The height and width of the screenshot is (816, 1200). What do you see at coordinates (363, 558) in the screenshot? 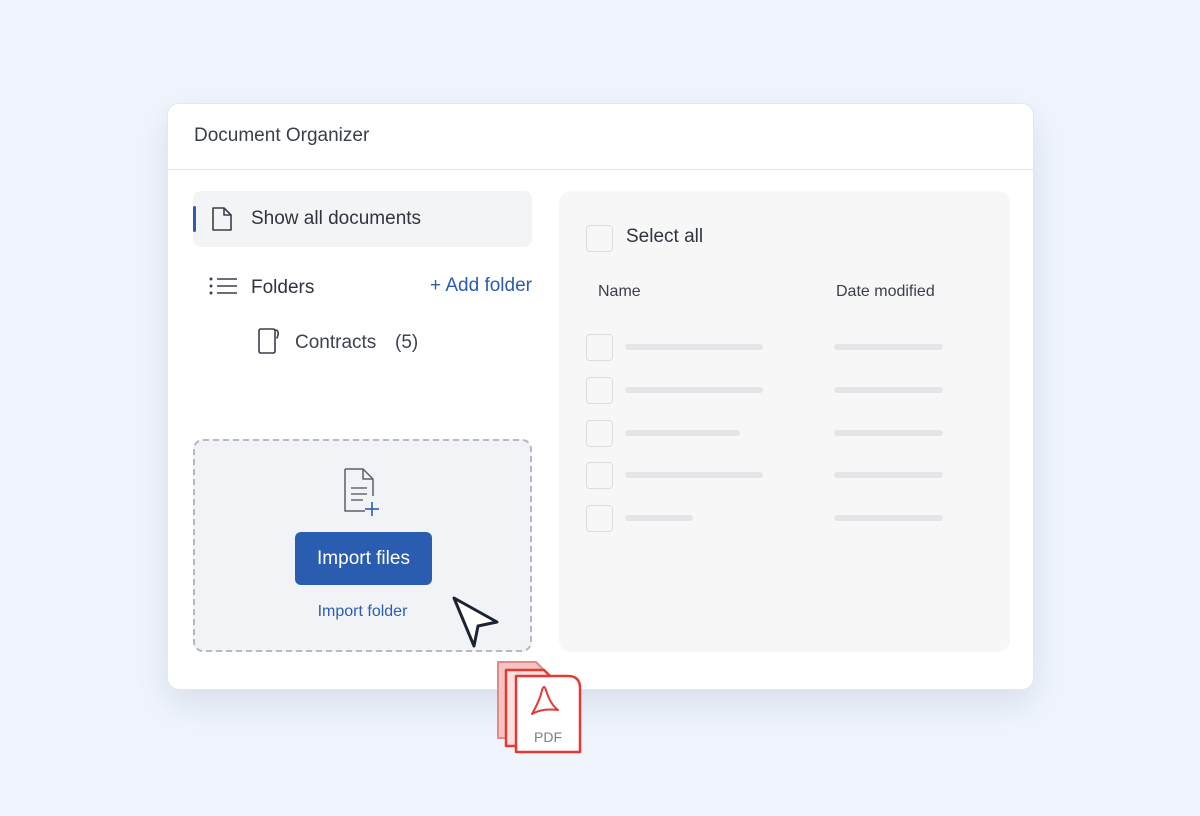
I see `import-files-button: Import files` at bounding box center [363, 558].